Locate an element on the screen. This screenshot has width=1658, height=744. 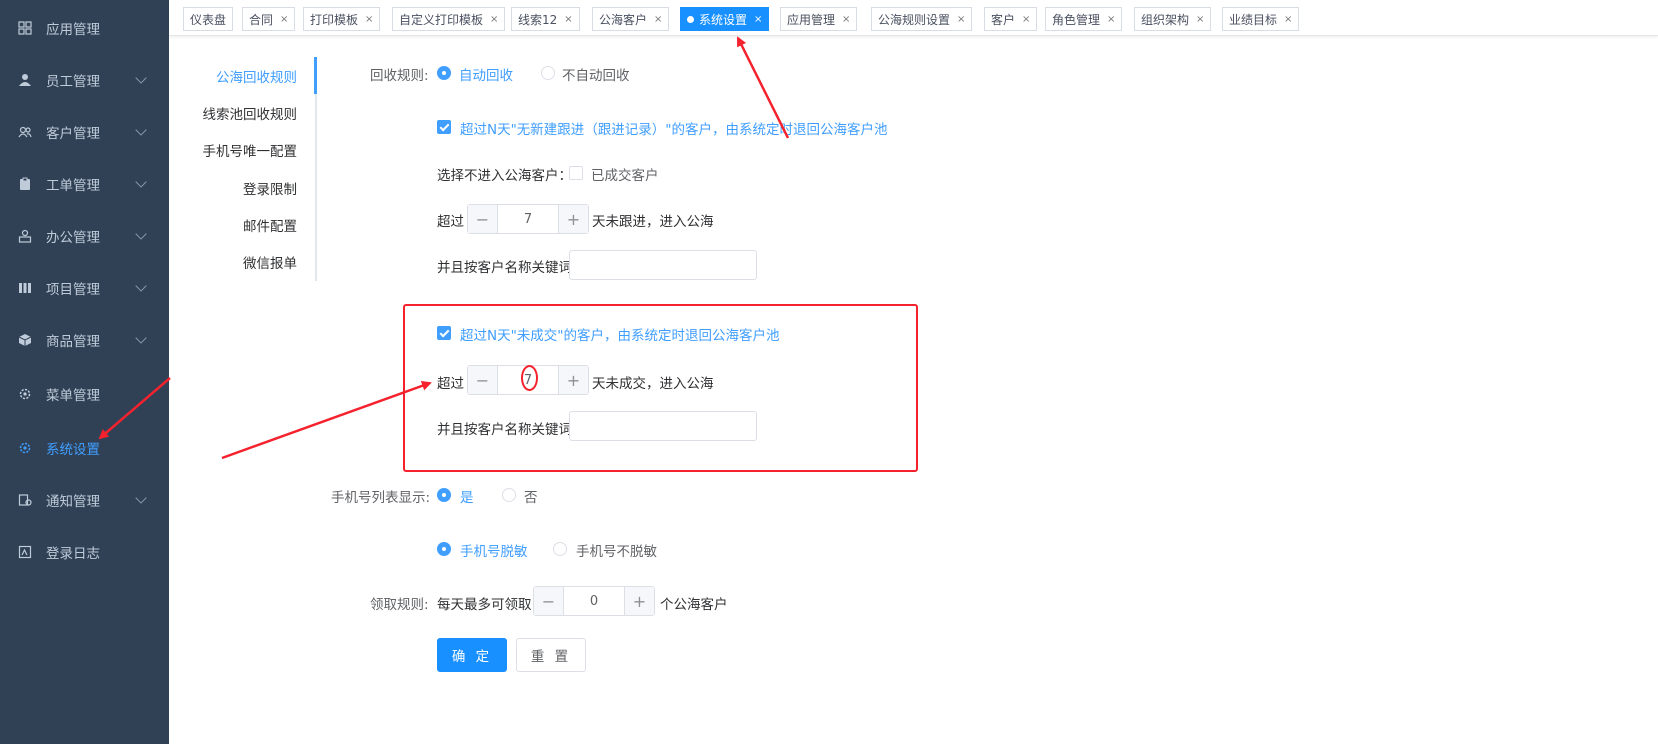
grid-icon is located at coordinates (25, 28).